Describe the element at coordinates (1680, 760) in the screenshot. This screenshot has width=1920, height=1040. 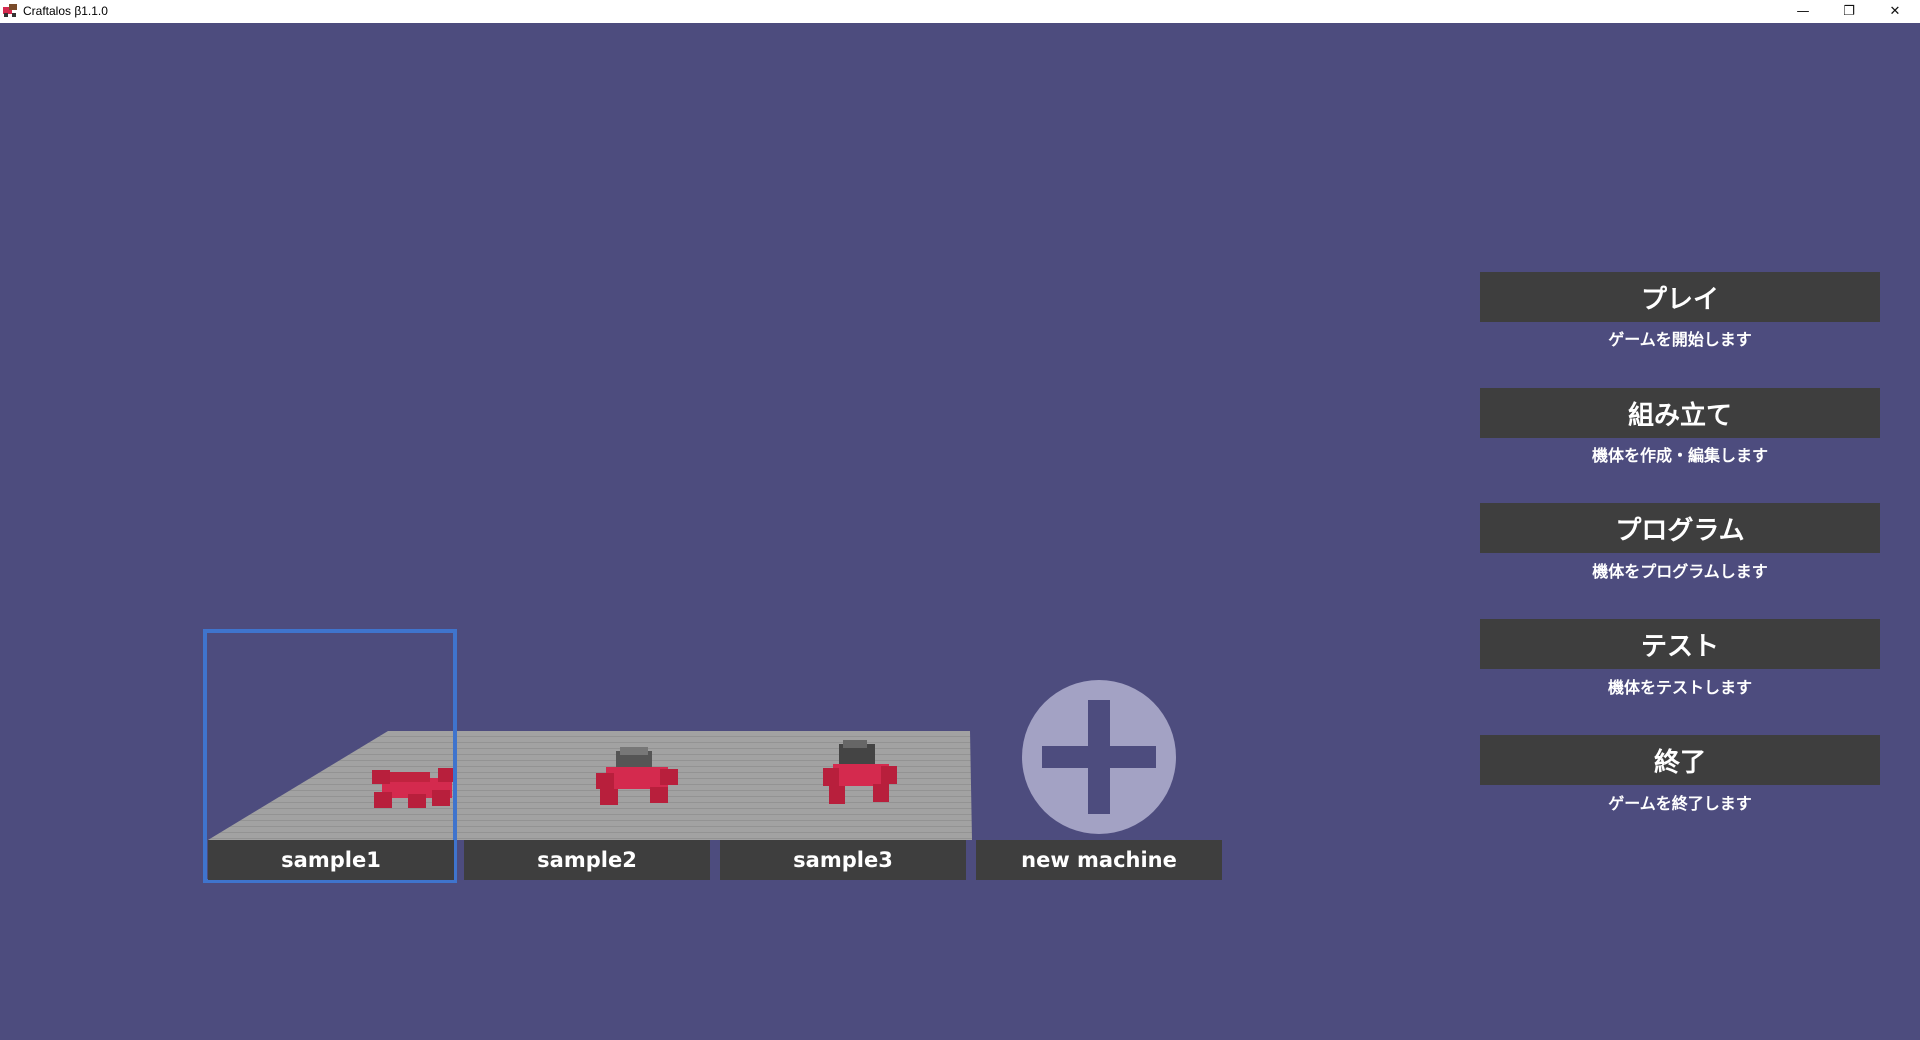
I see `quit-button: 終了` at that location.